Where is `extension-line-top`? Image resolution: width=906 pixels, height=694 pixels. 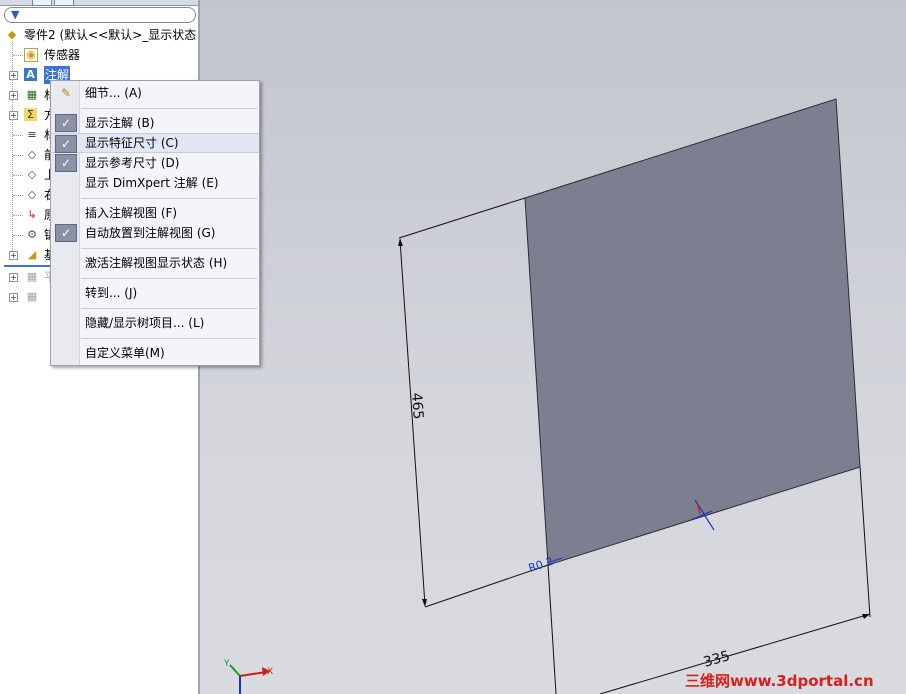 extension-line-top is located at coordinates (462, 218).